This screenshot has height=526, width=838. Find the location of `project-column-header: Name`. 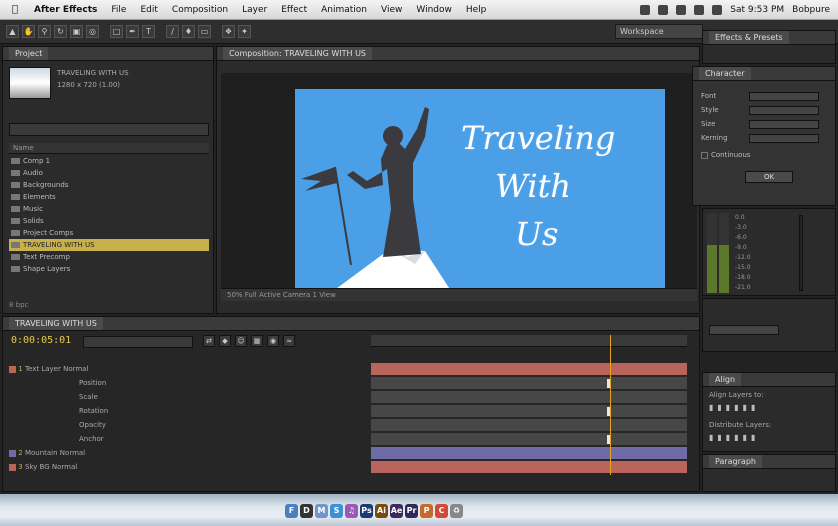

project-column-header: Name is located at coordinates (109, 148).